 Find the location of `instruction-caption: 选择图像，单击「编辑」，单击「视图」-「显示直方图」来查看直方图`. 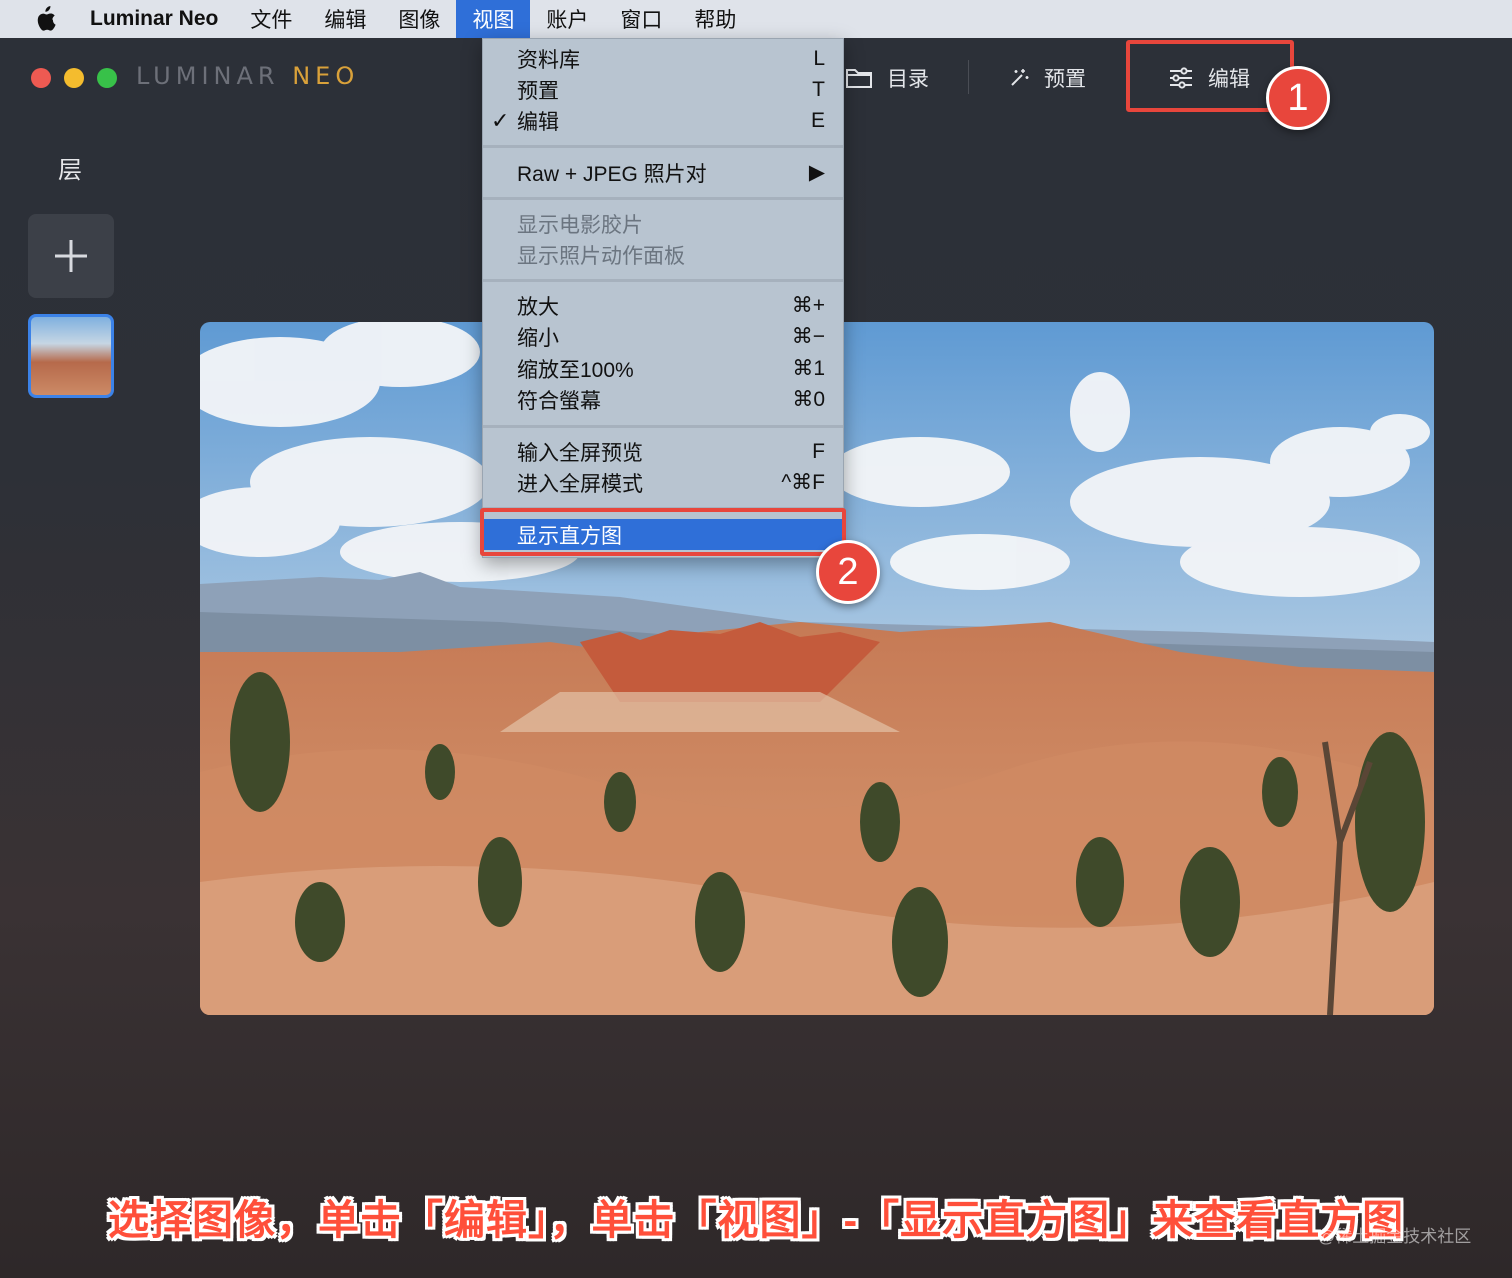

instruction-caption: 选择图像，单击「编辑」，单击「视图」-「显示直方图」来查看直方图 is located at coordinates (756, 1220).